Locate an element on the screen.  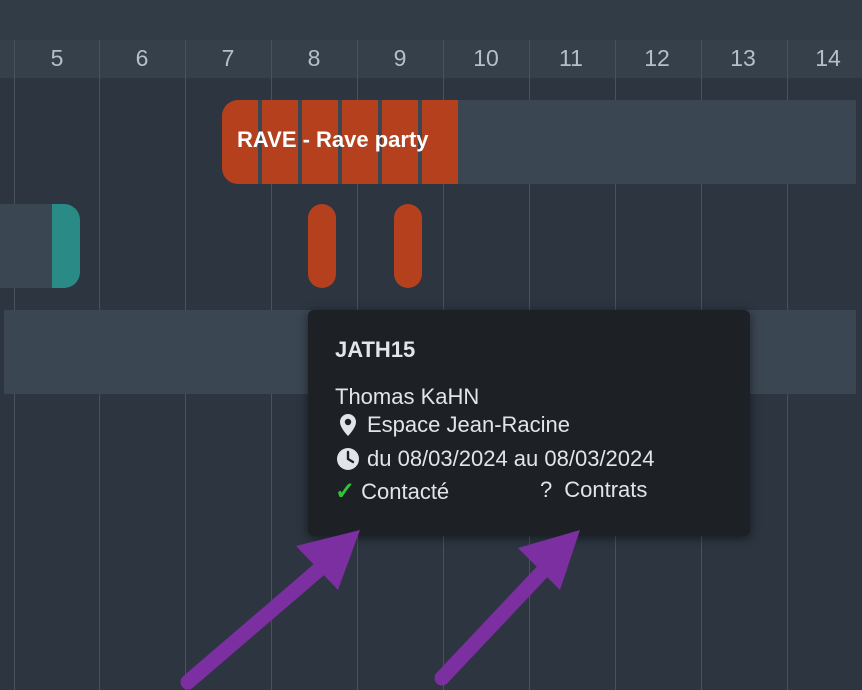
annotation-arrow-contracts is located at coordinates (507, 608).